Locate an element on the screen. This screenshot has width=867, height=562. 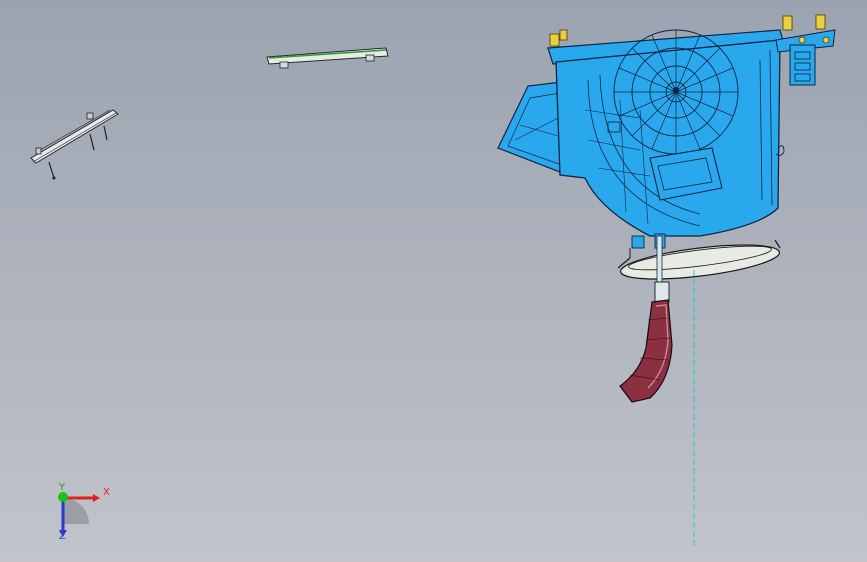
triad-x-label: X is located at coordinates (106, 492).